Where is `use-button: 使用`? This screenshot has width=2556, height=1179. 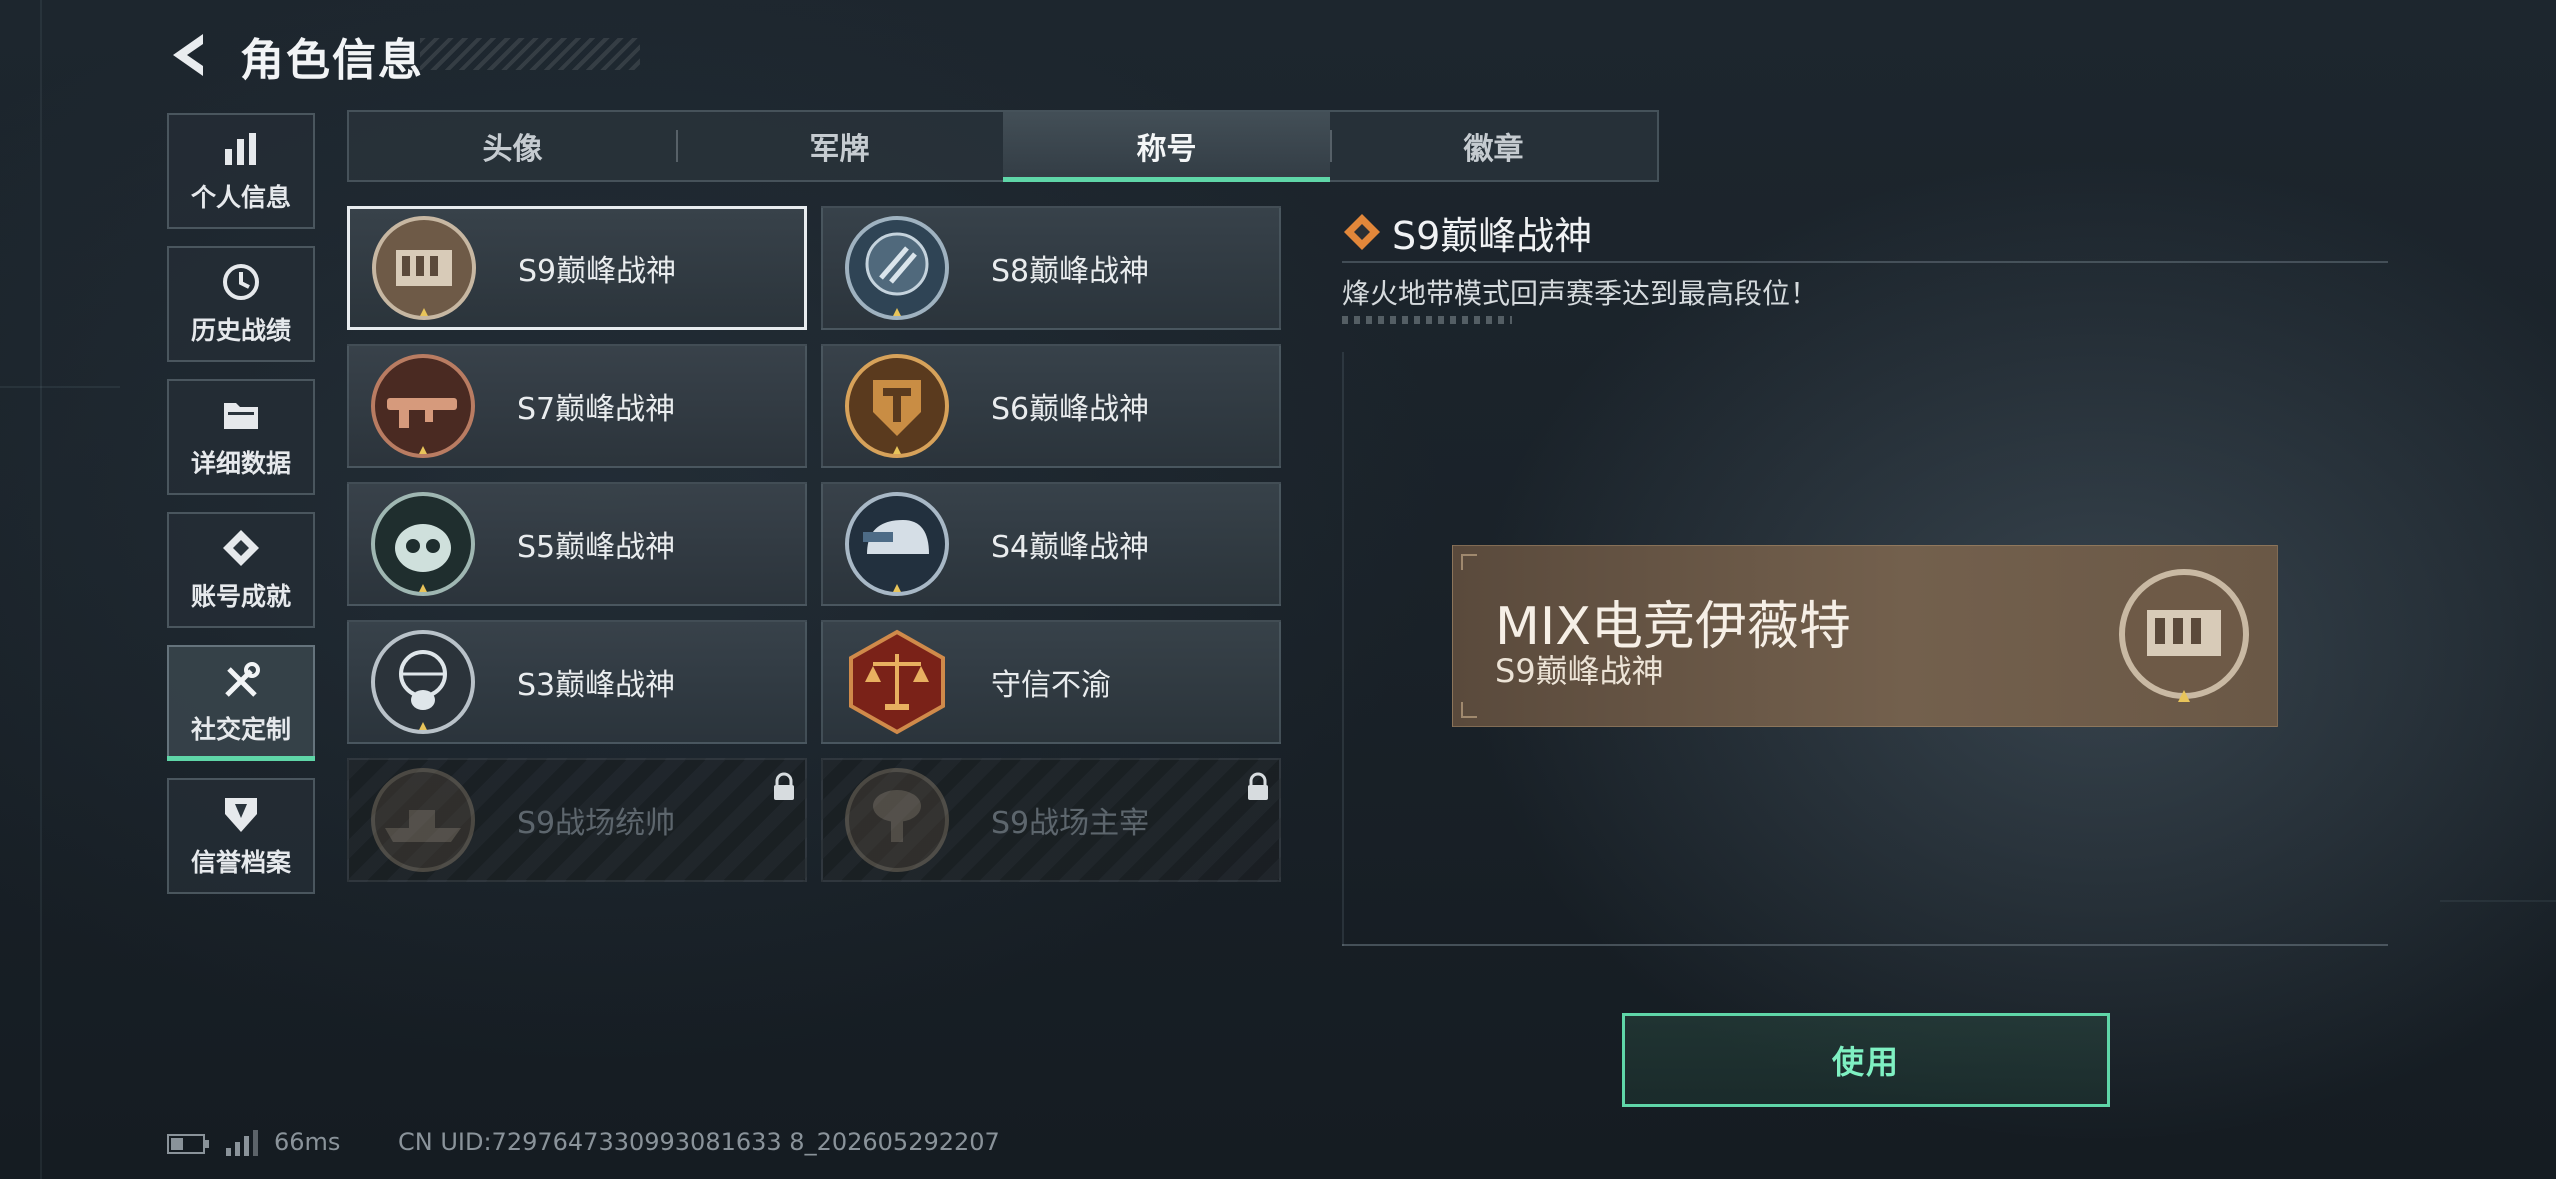
use-button: 使用 is located at coordinates (1866, 1060).